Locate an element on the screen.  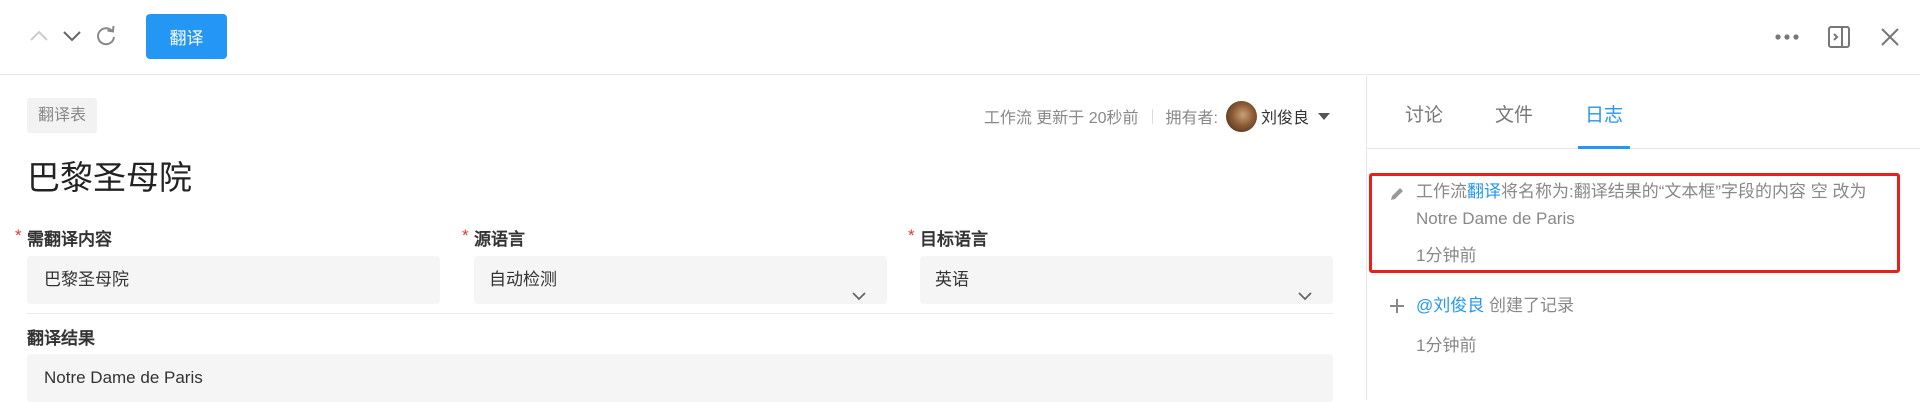
field-divider is located at coordinates (680, 313).